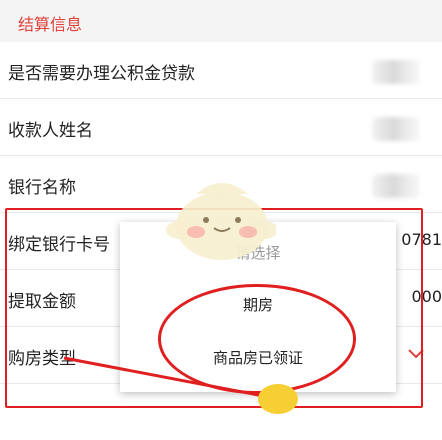 The height and width of the screenshot is (440, 442). Describe the element at coordinates (221, 184) in the screenshot. I see `row-bank-name: 银行名称` at that location.